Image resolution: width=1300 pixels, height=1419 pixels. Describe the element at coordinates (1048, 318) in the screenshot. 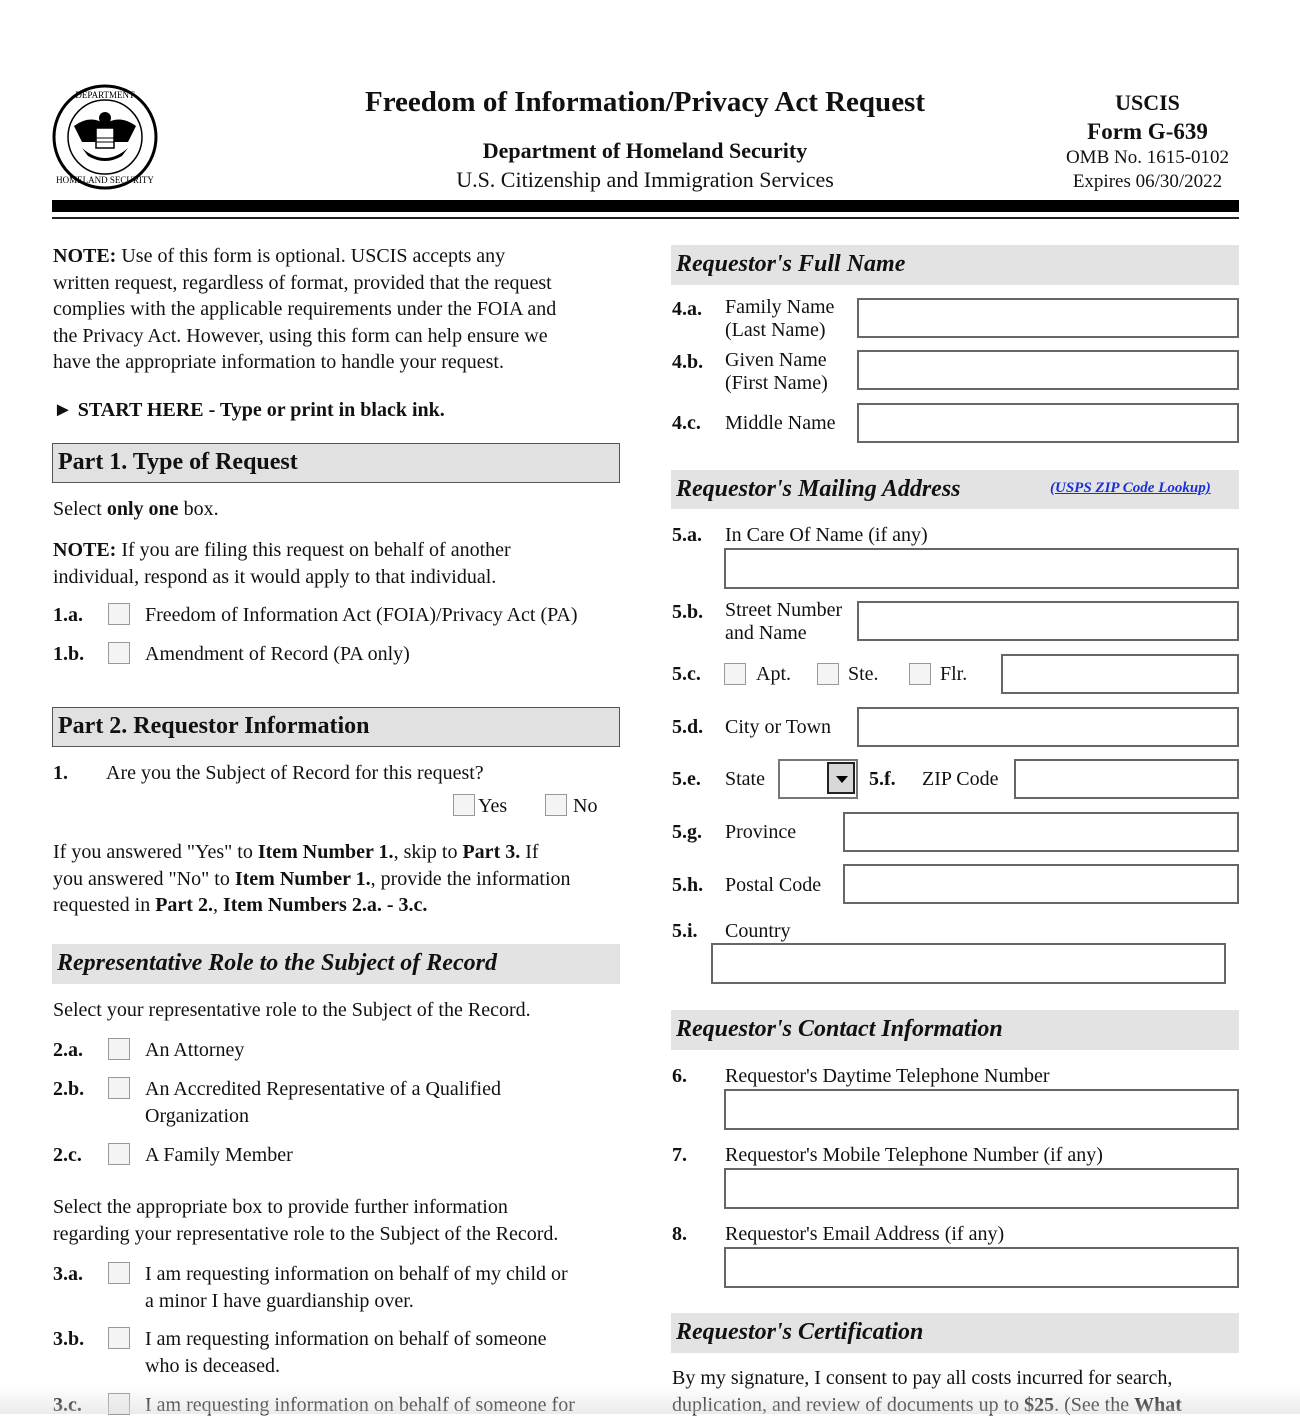

I see `family-name-input` at that location.